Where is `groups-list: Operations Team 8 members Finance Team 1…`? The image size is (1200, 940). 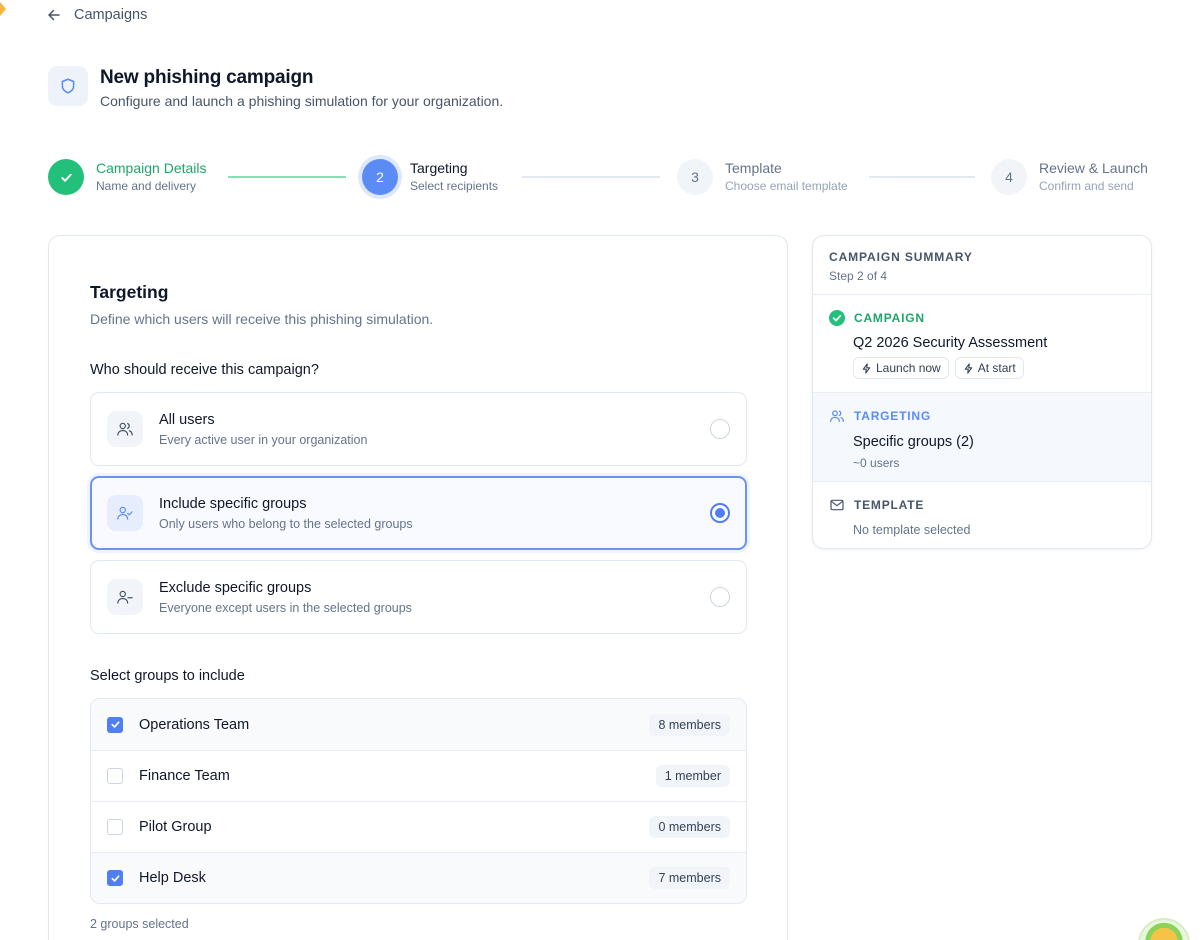
groups-list: Operations Team 8 members Finance Team 1… is located at coordinates (418, 801).